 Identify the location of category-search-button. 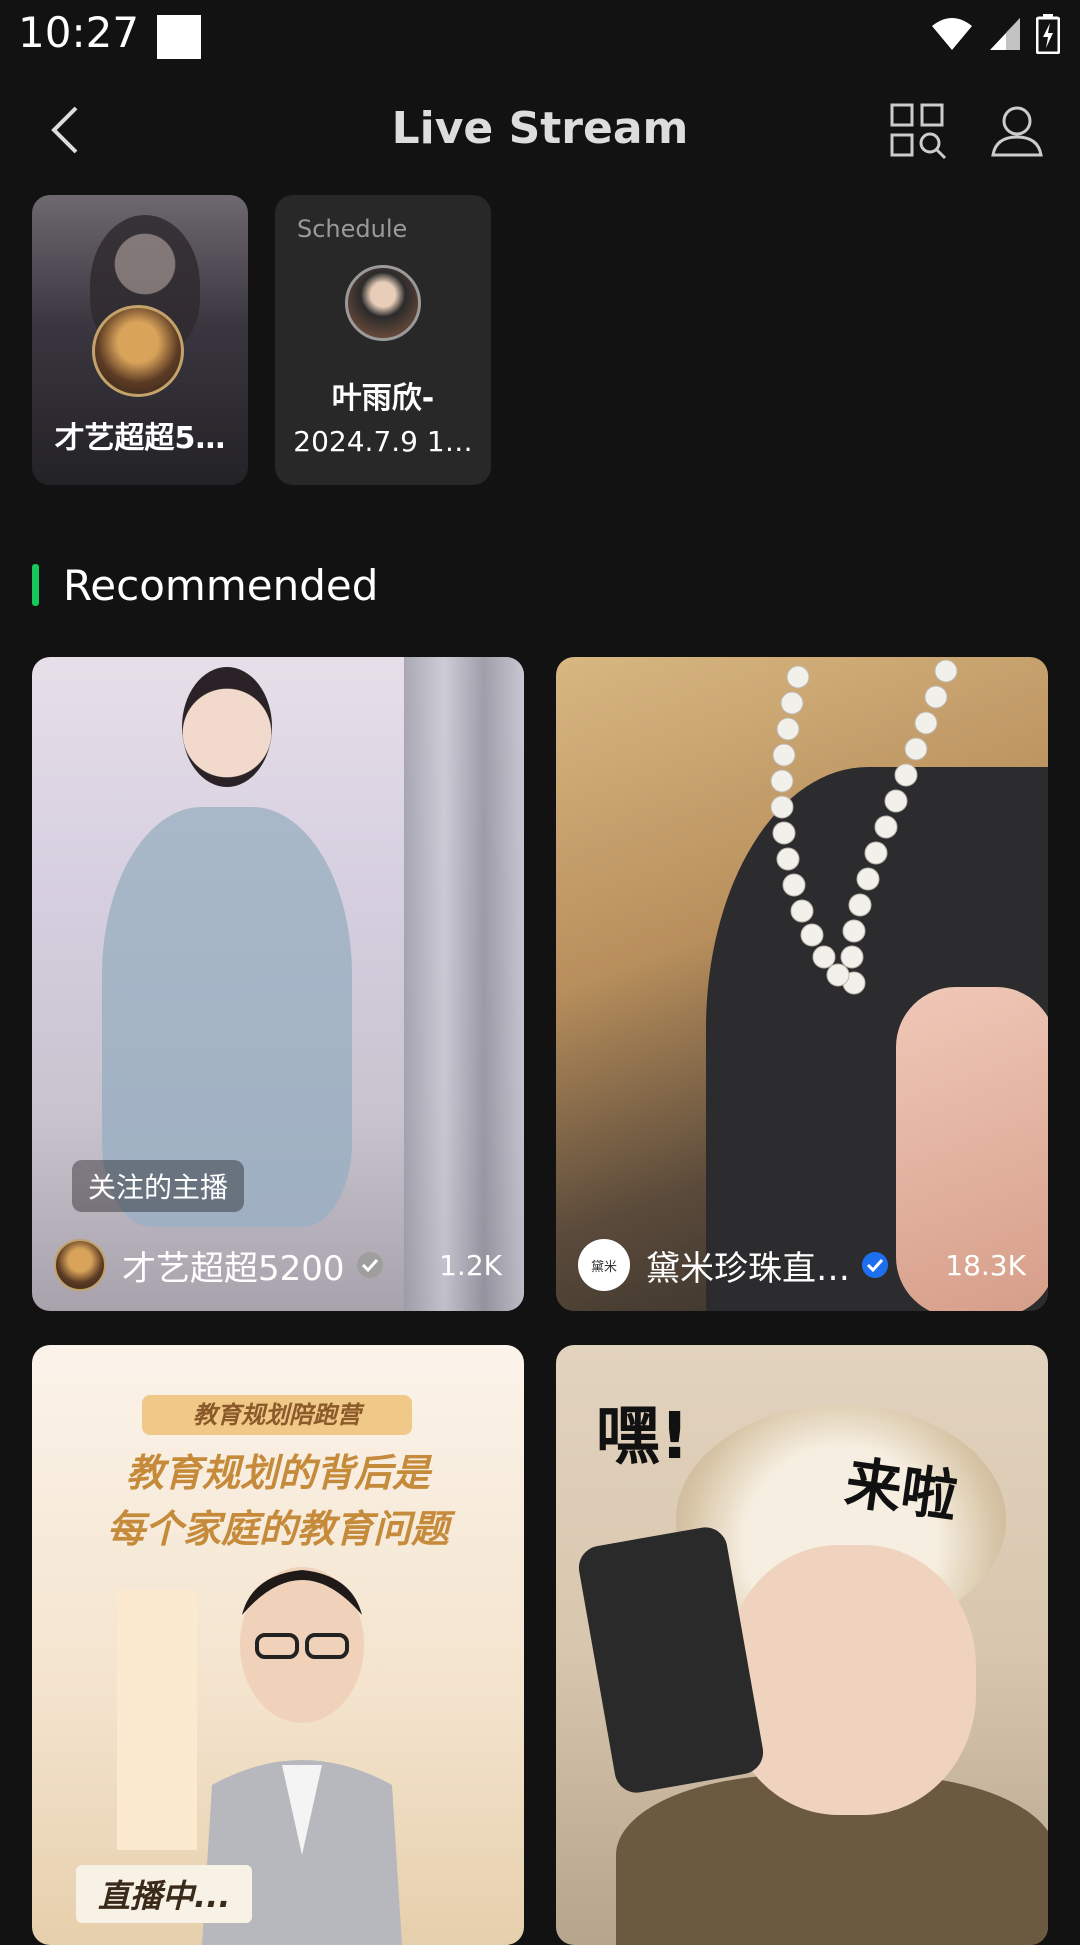
(919, 132).